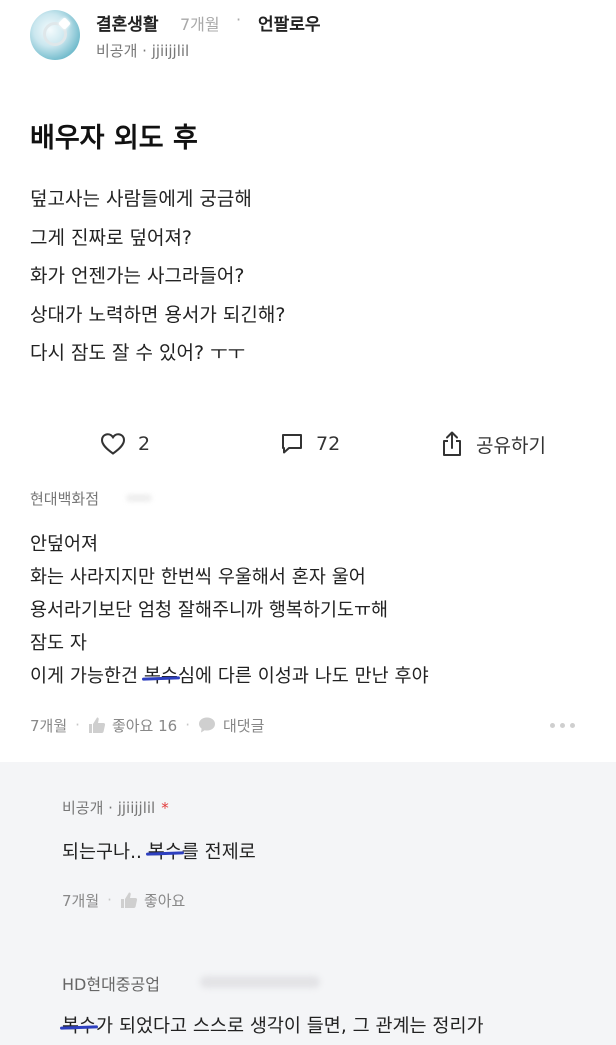  What do you see at coordinates (243, 725) in the screenshot?
I see `reply-label: 대댓글` at bounding box center [243, 725].